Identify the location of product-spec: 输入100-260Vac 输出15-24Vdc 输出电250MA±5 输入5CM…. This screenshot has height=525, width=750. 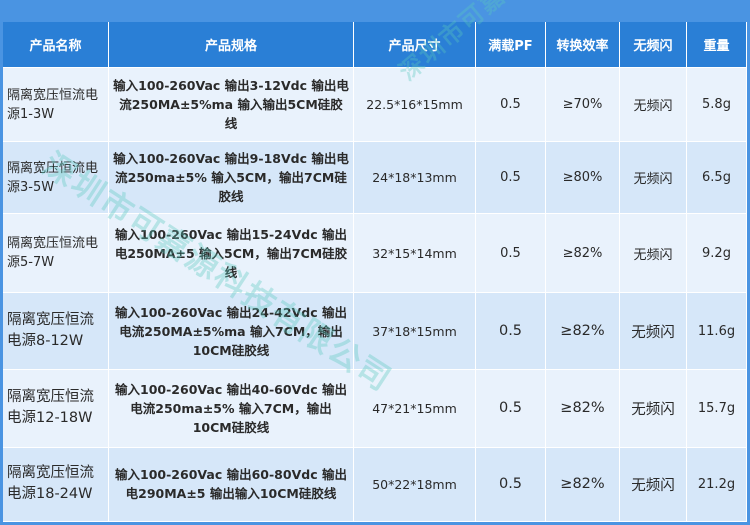
(231, 254).